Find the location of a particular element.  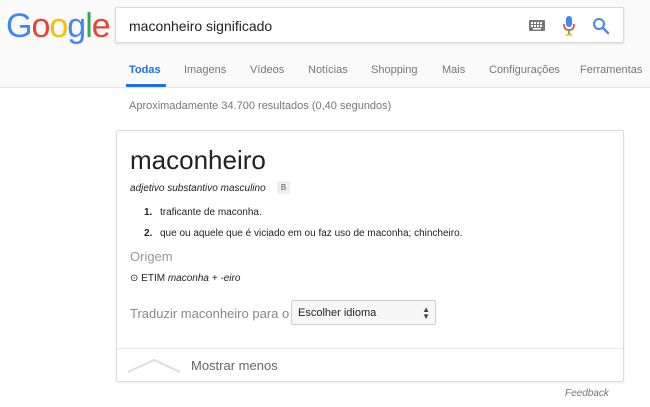

keyboard-icon is located at coordinates (537, 25).